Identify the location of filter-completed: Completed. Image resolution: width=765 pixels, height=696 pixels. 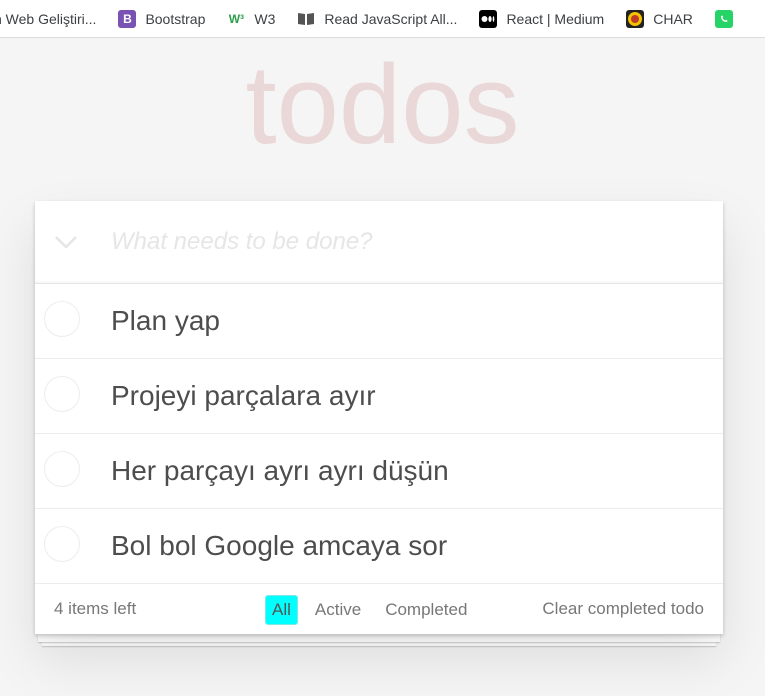
(426, 610).